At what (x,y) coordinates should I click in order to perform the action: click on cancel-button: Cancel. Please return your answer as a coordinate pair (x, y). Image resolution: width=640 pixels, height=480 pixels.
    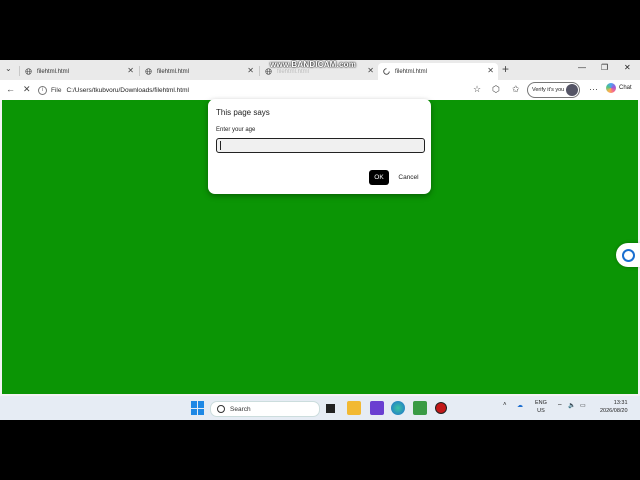
    Looking at the image, I should click on (408, 177).